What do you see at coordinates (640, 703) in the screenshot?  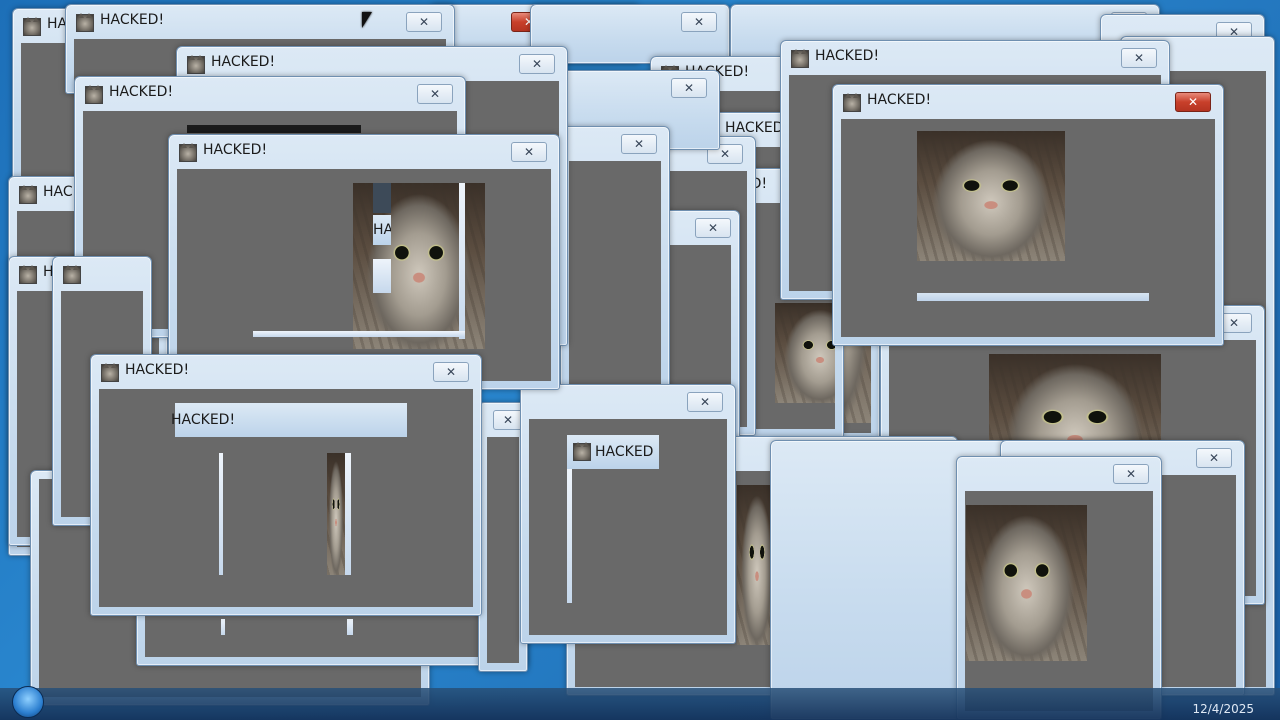 I see `taskbar: 12/4/2025` at bounding box center [640, 703].